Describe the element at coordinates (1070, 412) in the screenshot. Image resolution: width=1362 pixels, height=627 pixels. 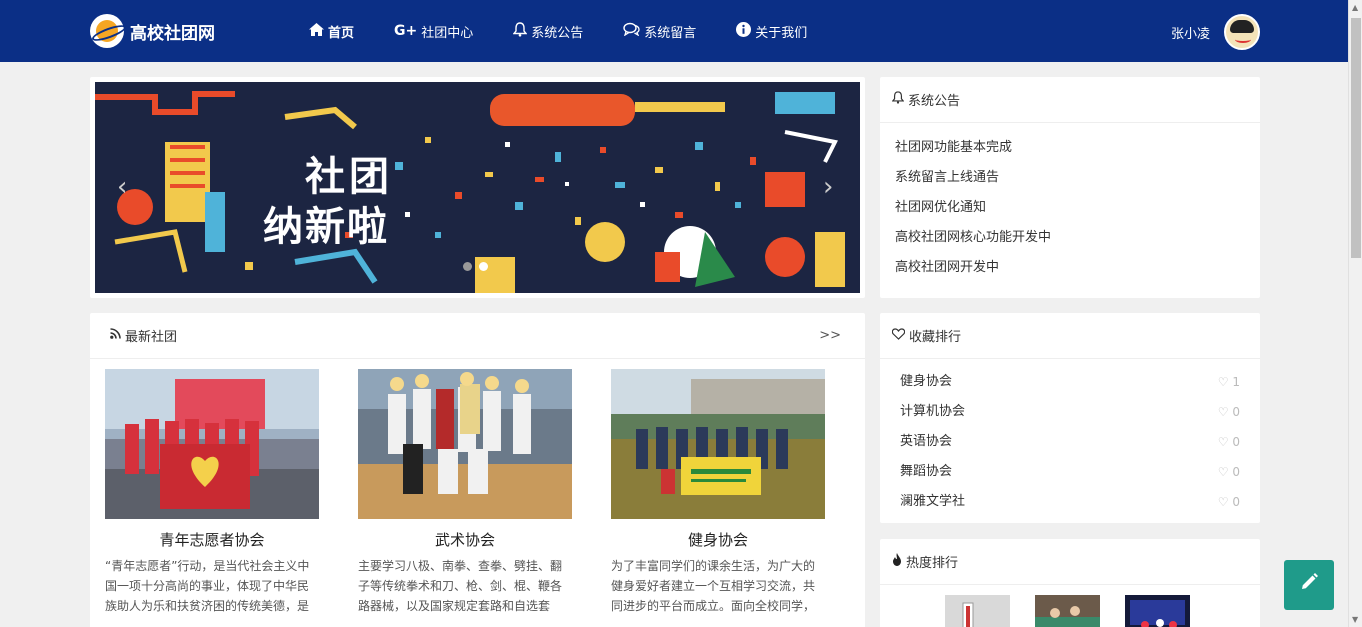
I see `ranking-item: 计算机协会 ♡ 0` at that location.